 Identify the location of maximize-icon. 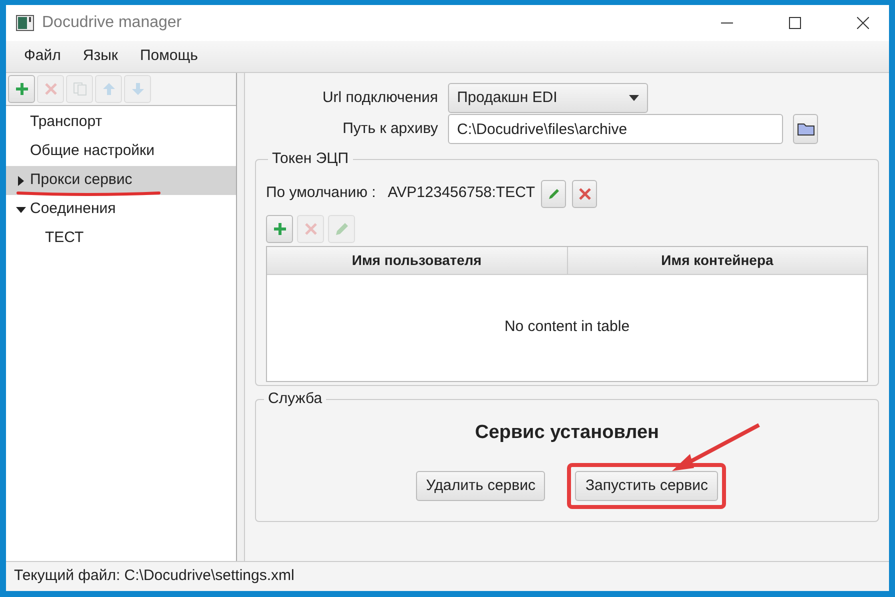
(795, 23).